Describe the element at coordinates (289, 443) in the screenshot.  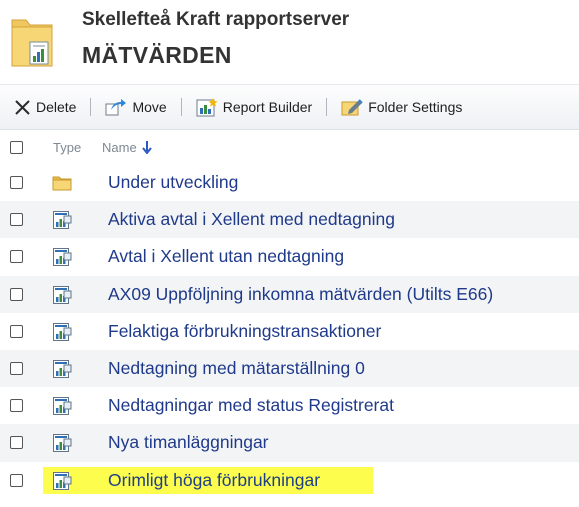
I see `list-item: Nya timanläggningar` at that location.